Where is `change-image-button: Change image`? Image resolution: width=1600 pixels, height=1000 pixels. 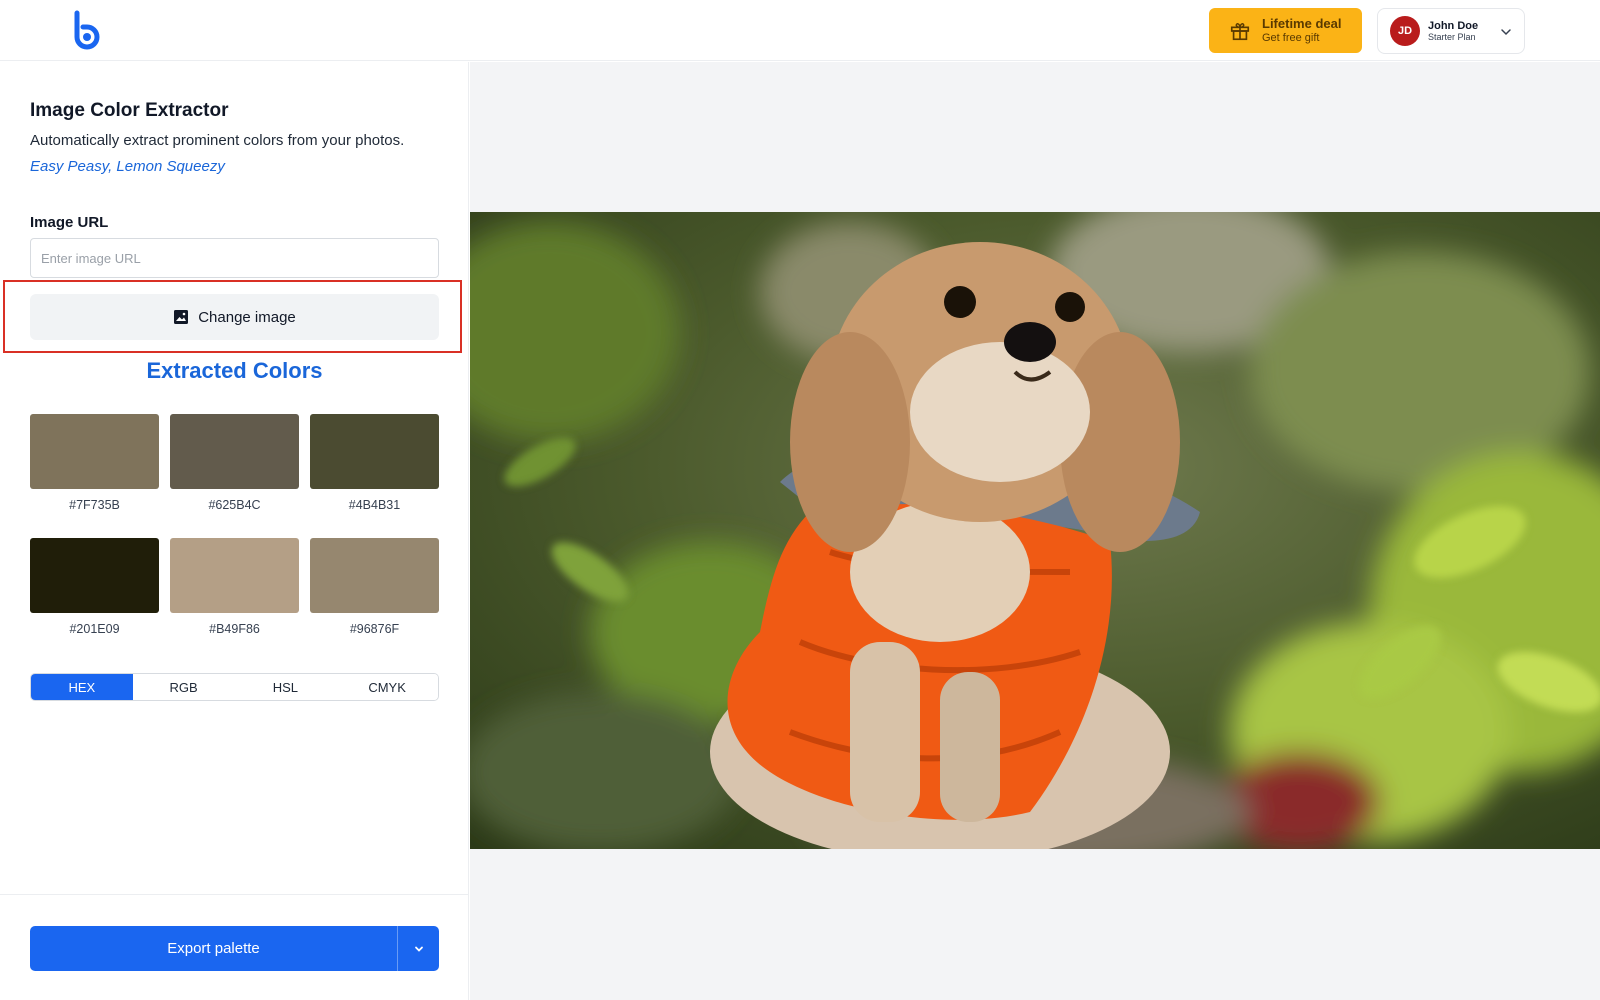
change-image-button: Change image is located at coordinates (234, 317).